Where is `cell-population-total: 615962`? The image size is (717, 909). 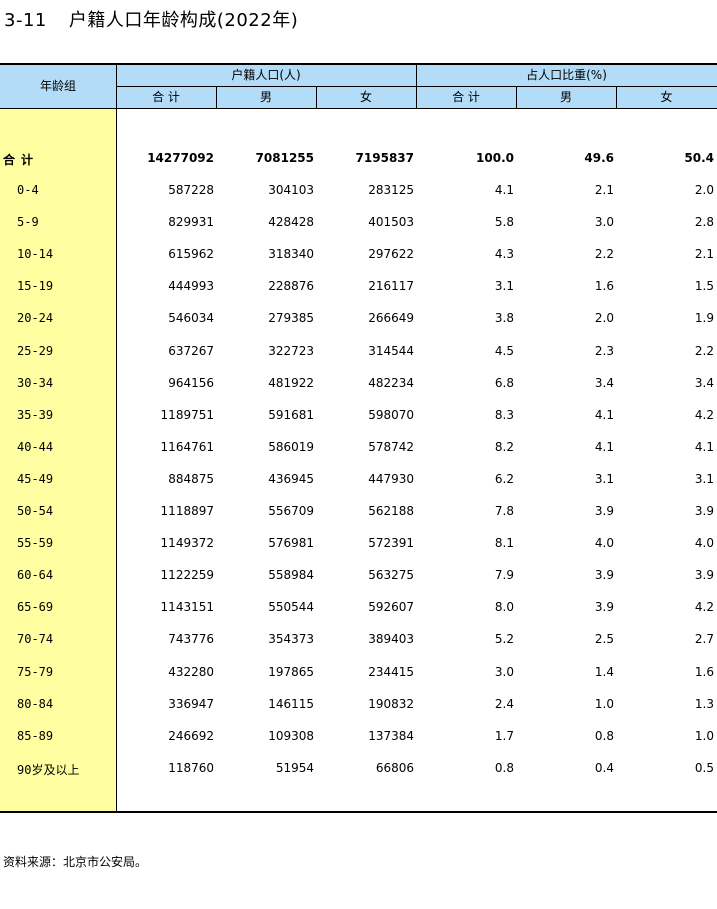 cell-population-total: 615962 is located at coordinates (191, 254).